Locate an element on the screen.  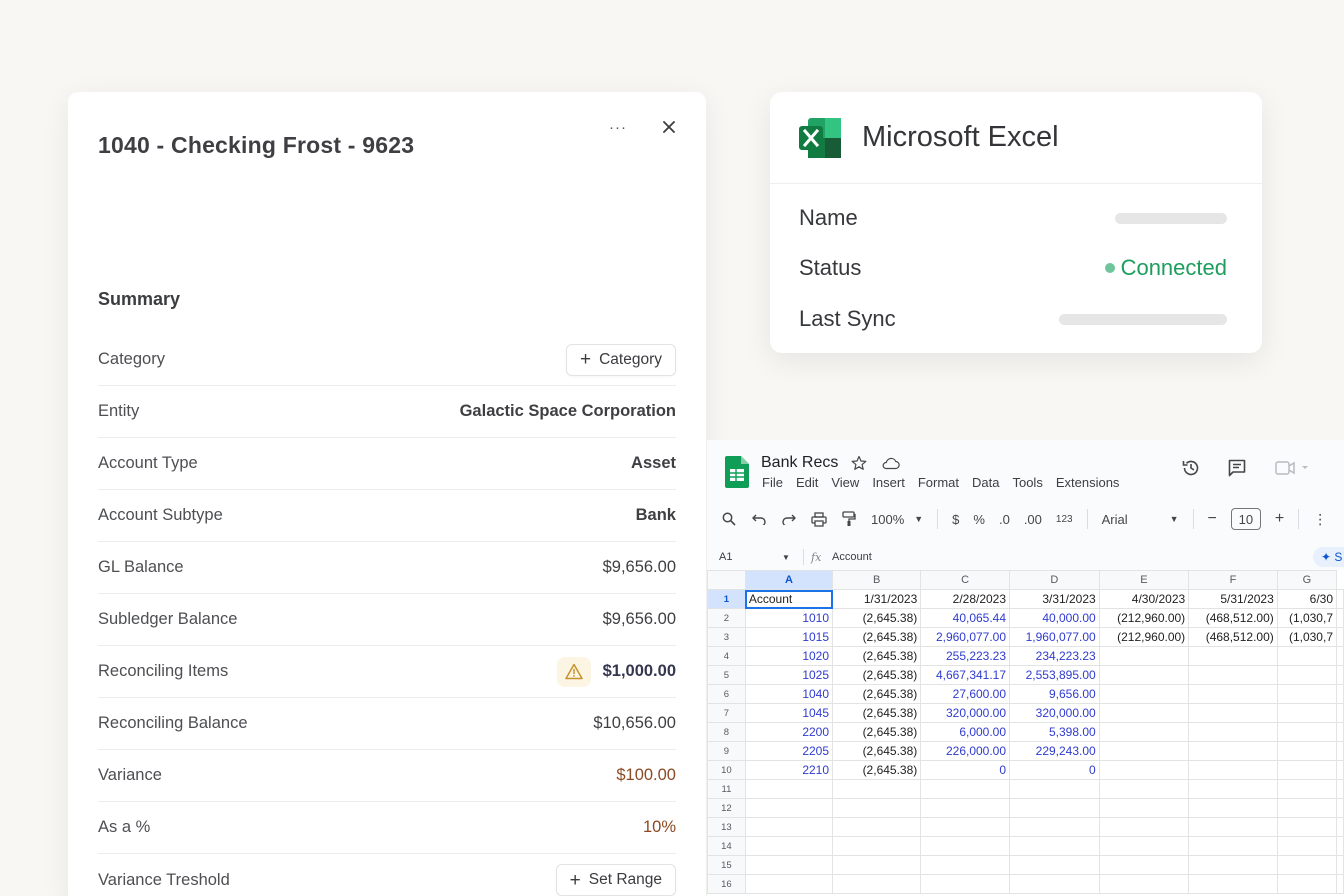
sheet-cell: 4/30/2023 is located at coordinates (1144, 599).